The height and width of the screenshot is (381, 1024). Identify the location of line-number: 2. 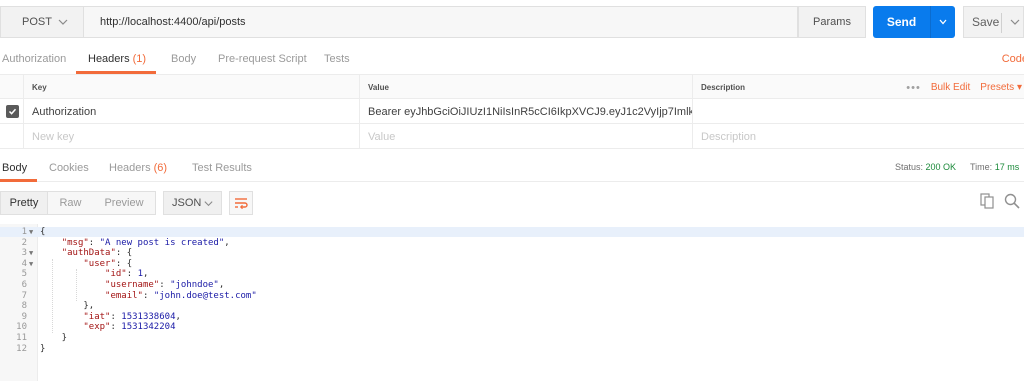
(24, 242).